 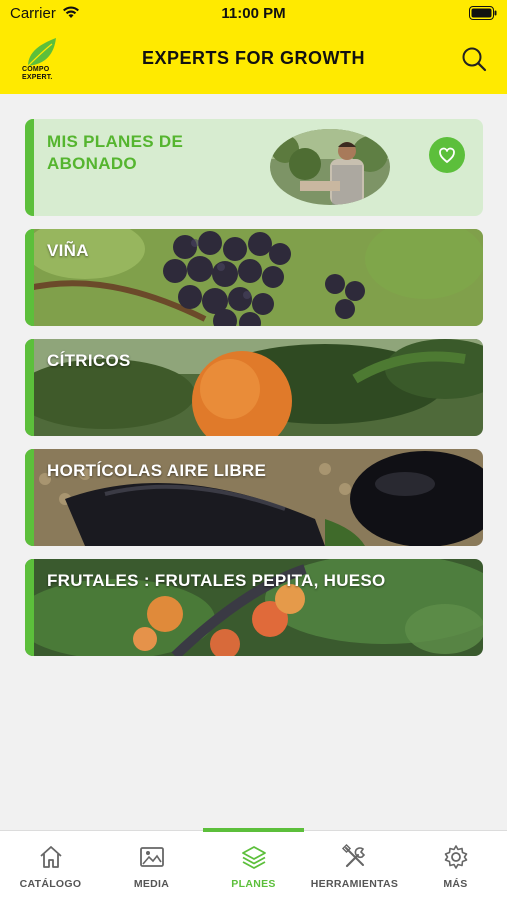 I want to click on tab-herramientas: HERRAMIENTAS, so click(x=354, y=865).